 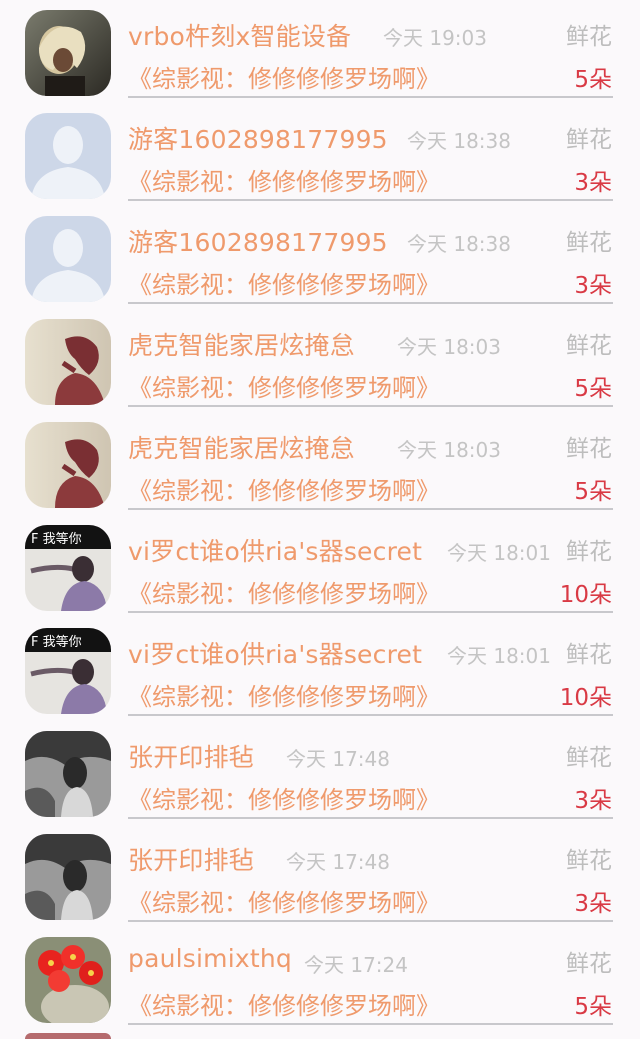 I want to click on red-flowers-photo-icon, so click(x=68, y=980).